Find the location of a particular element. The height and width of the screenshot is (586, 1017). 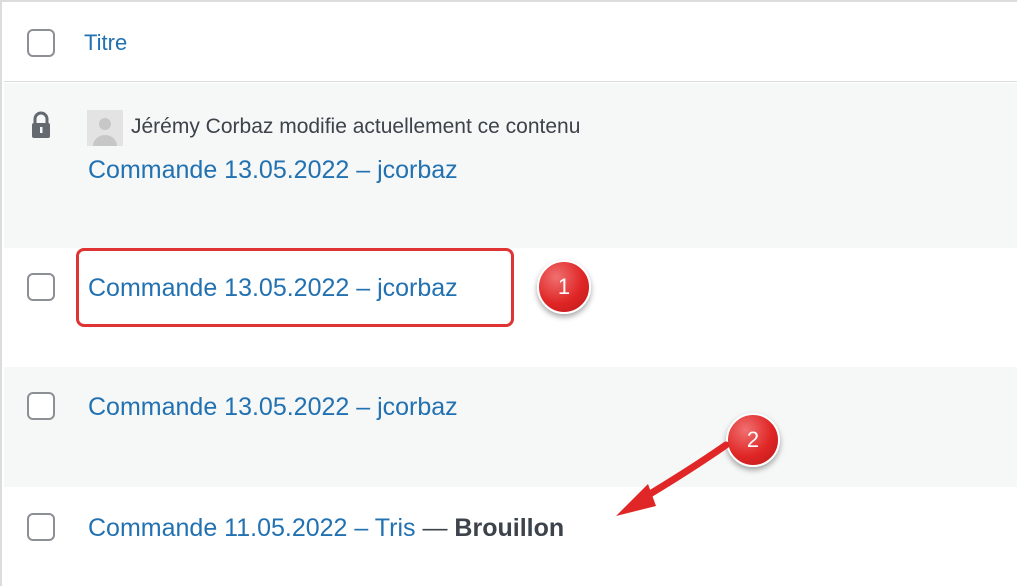

post-title-line: Commande 11.05.2022 – Tris — Brouillon is located at coordinates (326, 528).